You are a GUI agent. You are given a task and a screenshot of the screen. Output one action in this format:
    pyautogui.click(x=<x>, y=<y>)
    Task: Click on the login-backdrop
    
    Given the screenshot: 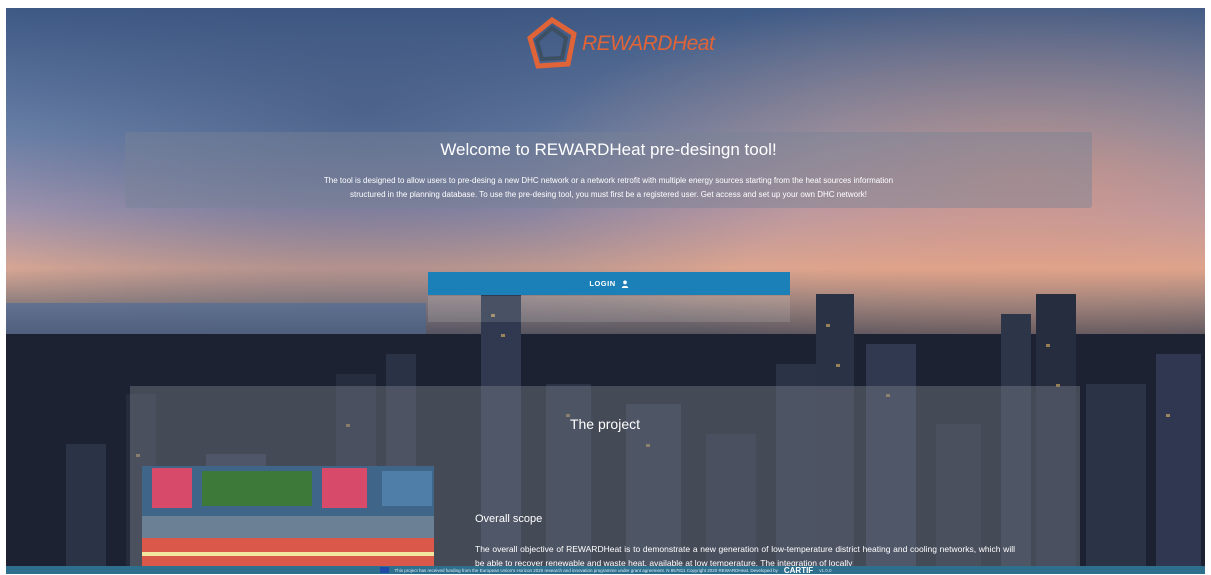 What is the action you would take?
    pyautogui.click(x=609, y=309)
    